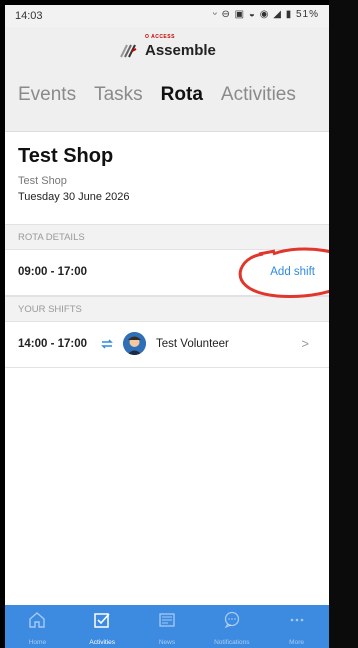  What do you see at coordinates (29, 16) in the screenshot?
I see `status-time: 14:03` at bounding box center [29, 16].